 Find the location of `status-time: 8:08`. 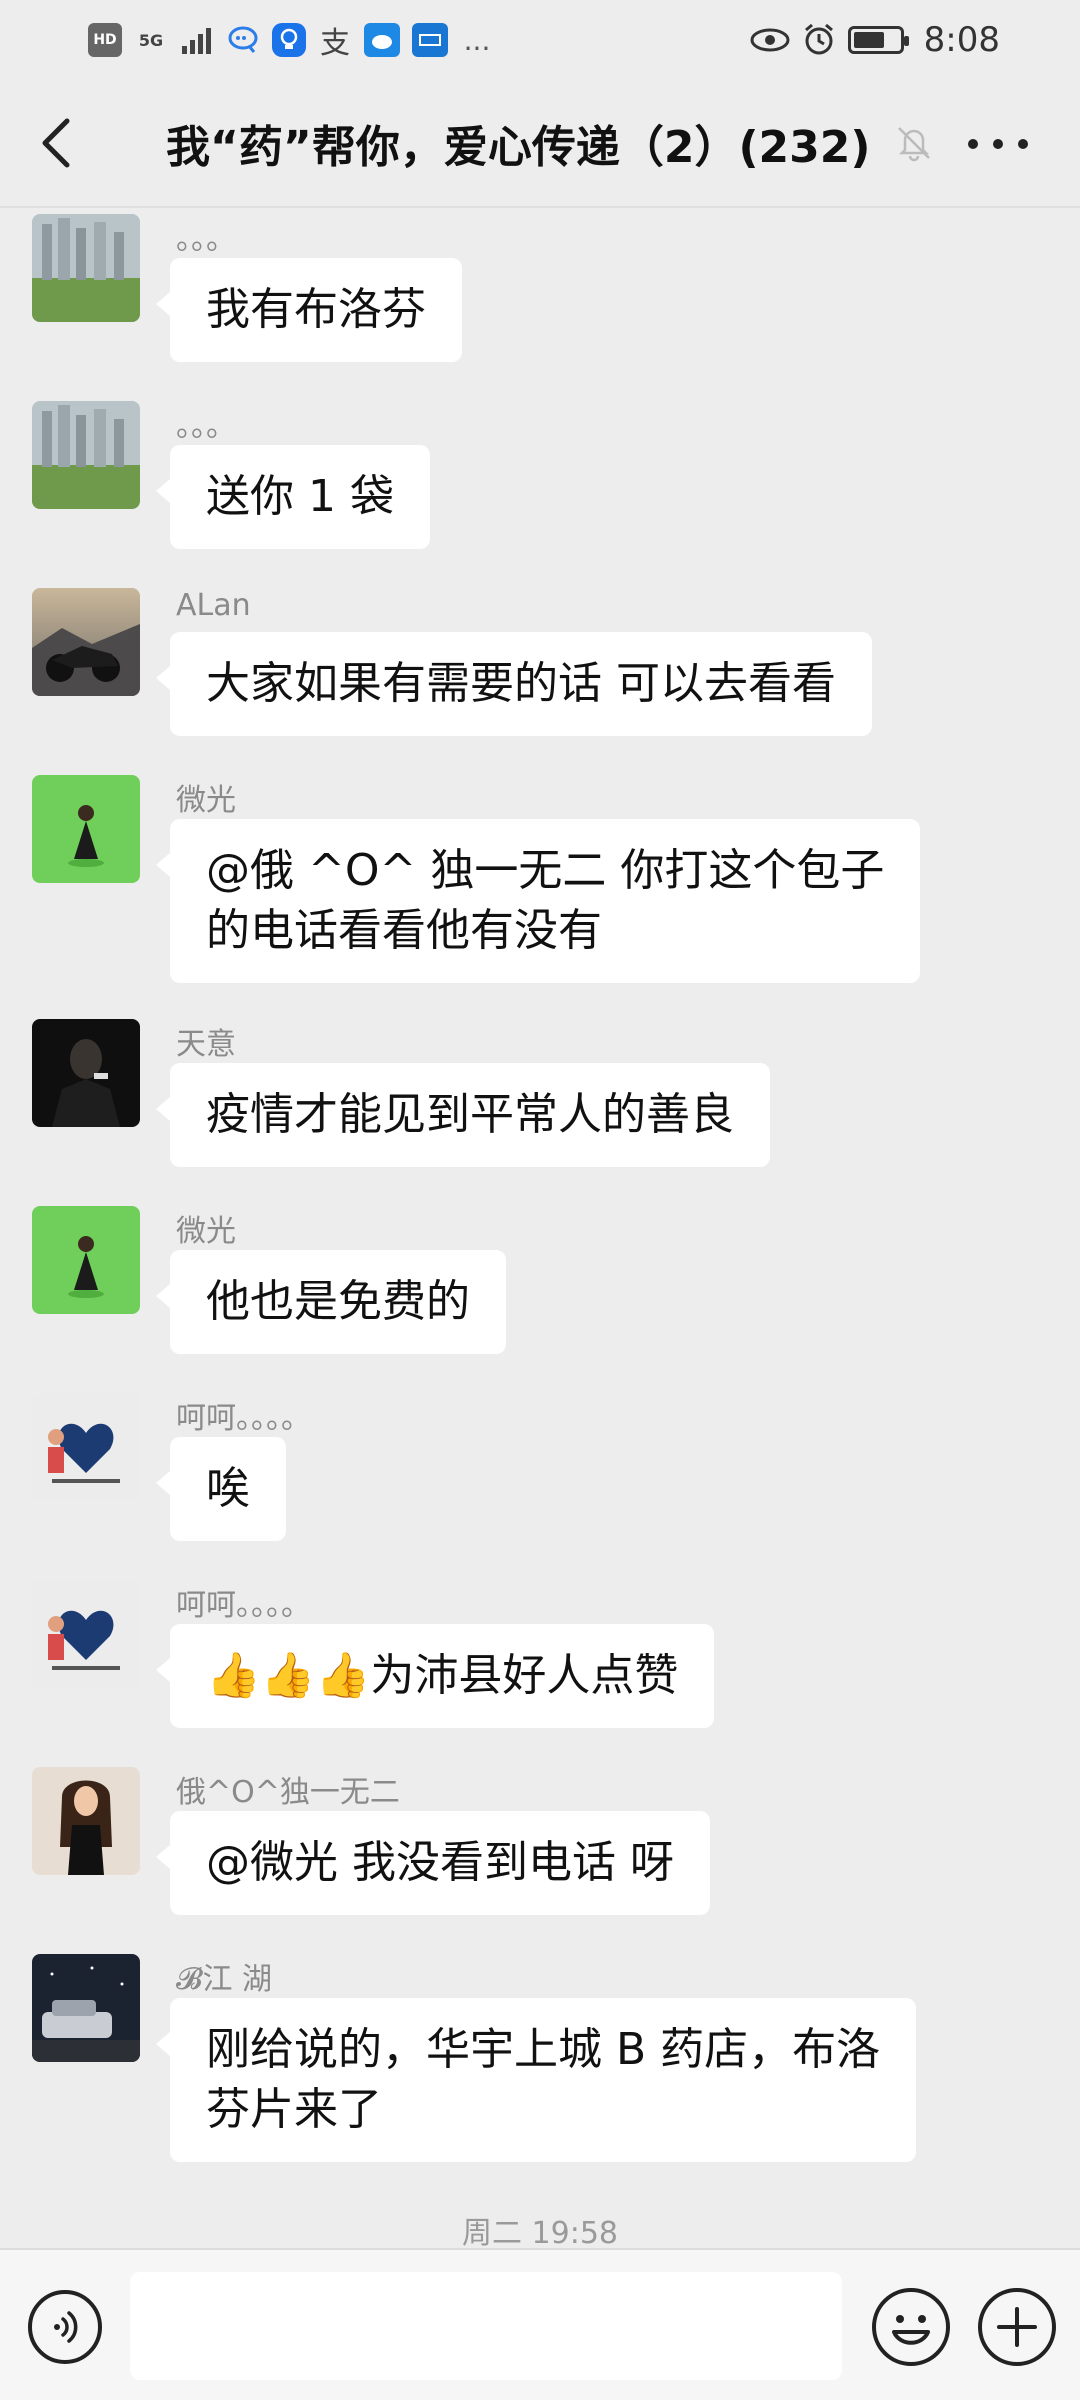

status-time: 8:08 is located at coordinates (961, 40).